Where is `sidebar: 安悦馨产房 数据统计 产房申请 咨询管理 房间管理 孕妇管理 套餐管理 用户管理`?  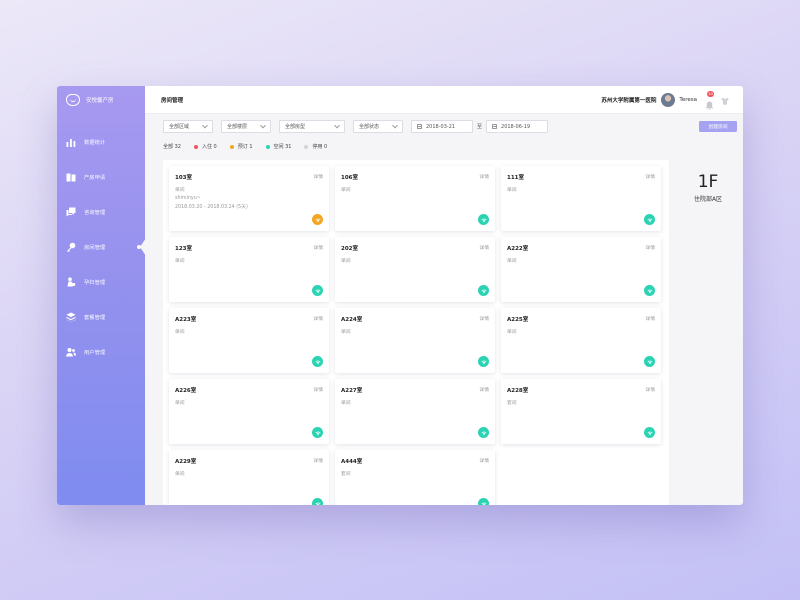
sidebar: 安悦馨产房 数据统计 产房申请 咨询管理 房间管理 孕妇管理 套餐管理 用户管理 is located at coordinates (101, 295).